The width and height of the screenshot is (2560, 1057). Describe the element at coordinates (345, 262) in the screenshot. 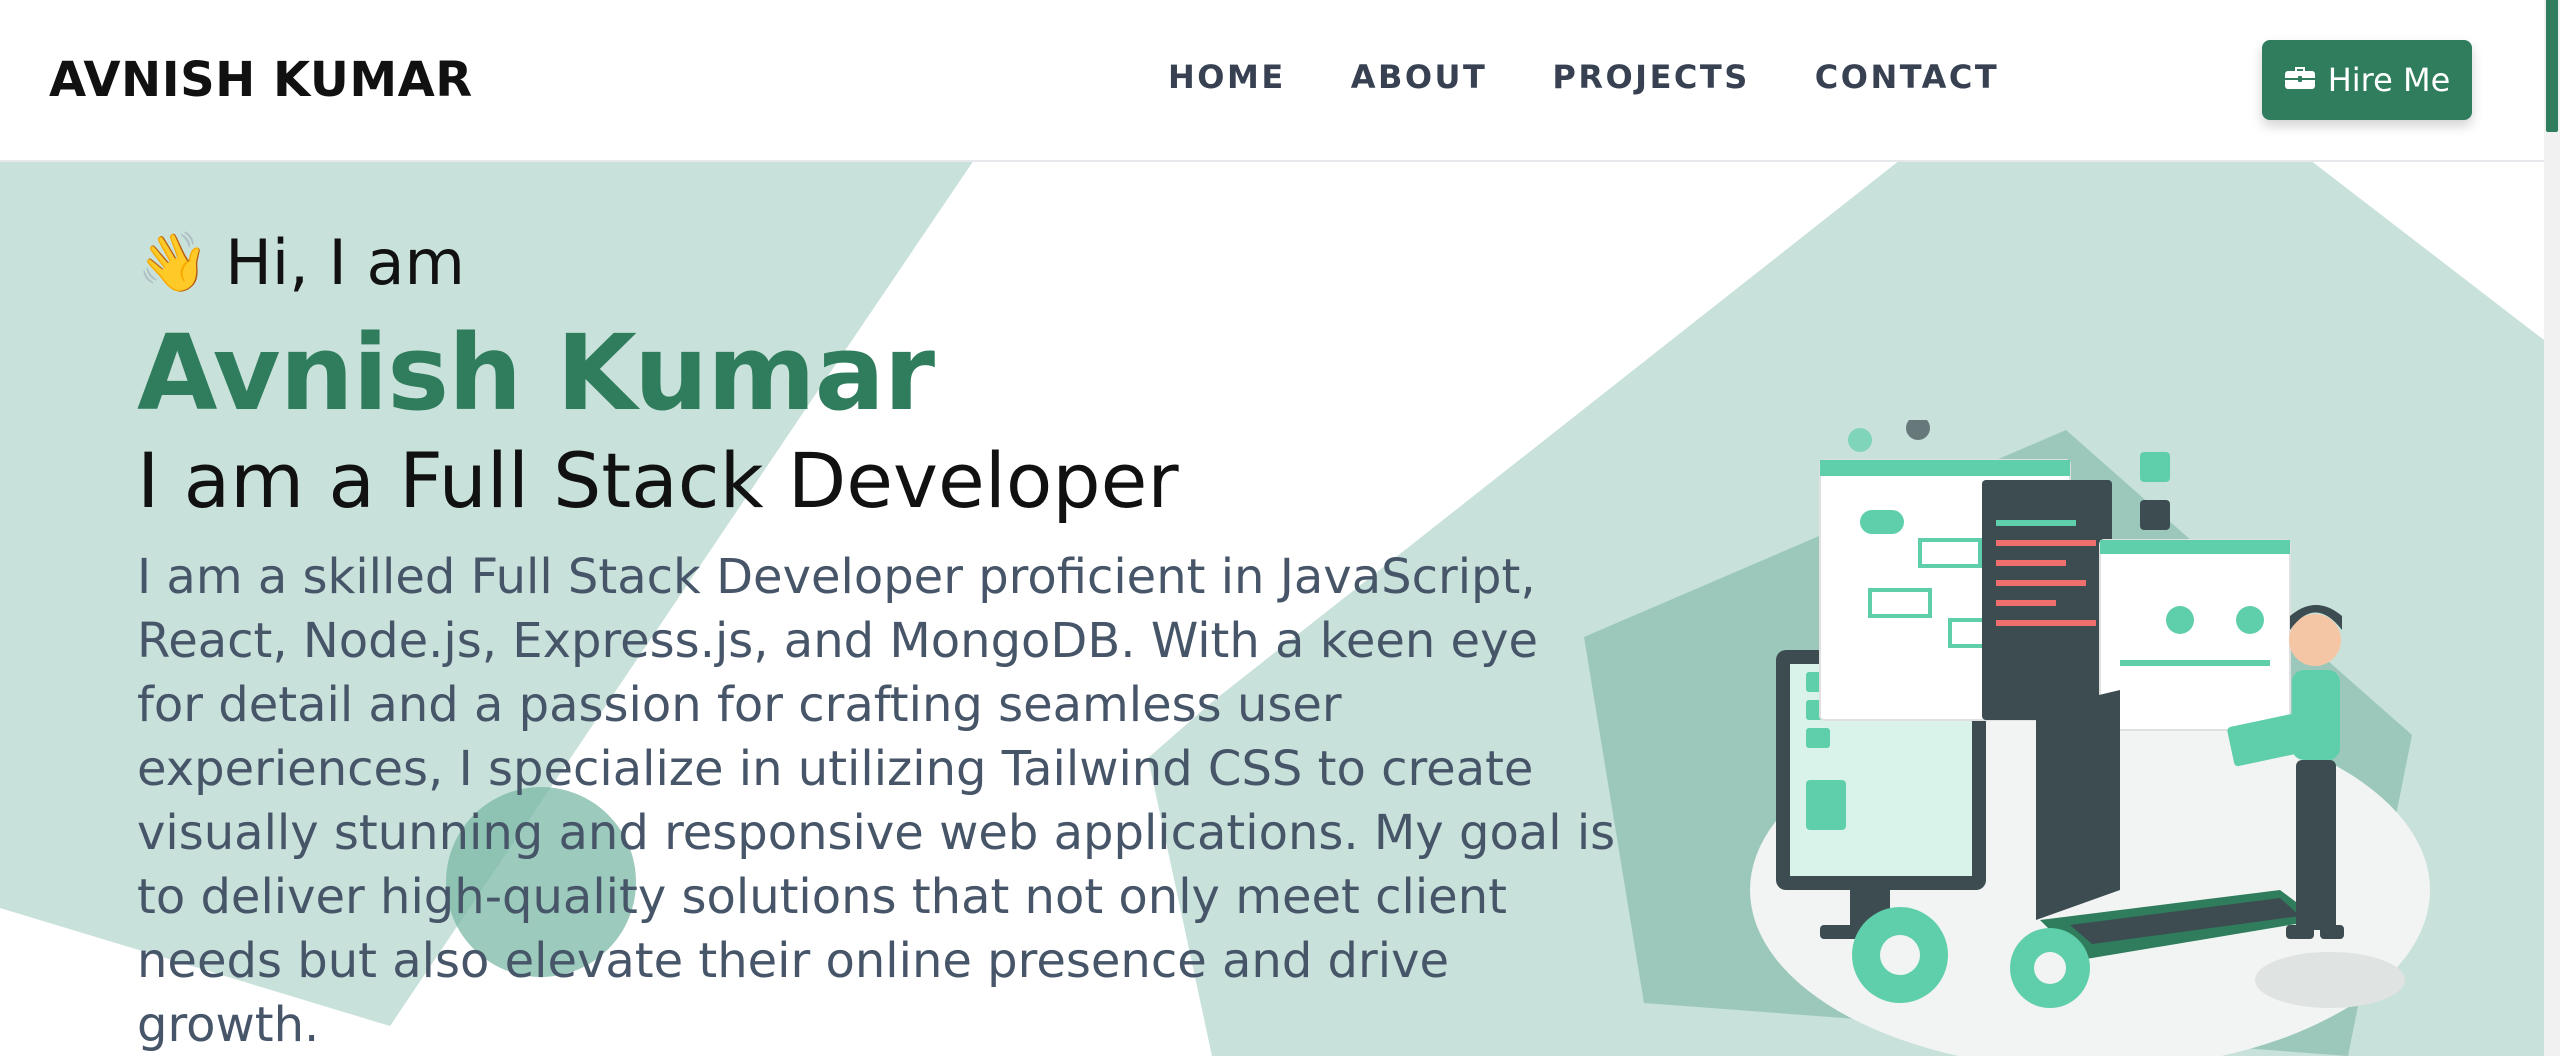

I see `greeting-text: Hi, I am` at that location.